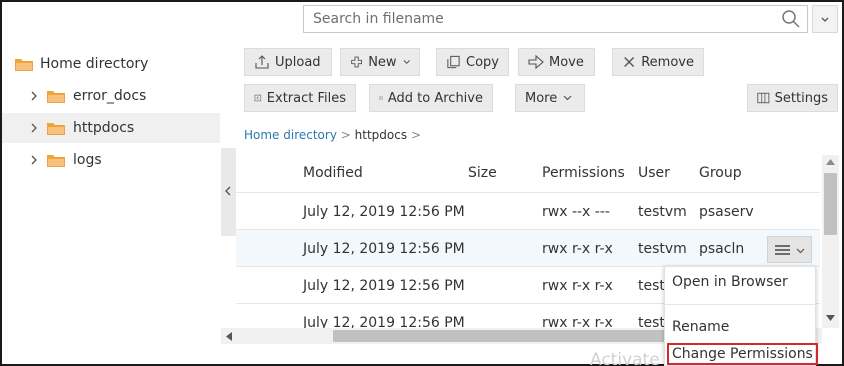 The height and width of the screenshot is (366, 844). Describe the element at coordinates (333, 173) in the screenshot. I see `column-header-modified: Modified` at that location.